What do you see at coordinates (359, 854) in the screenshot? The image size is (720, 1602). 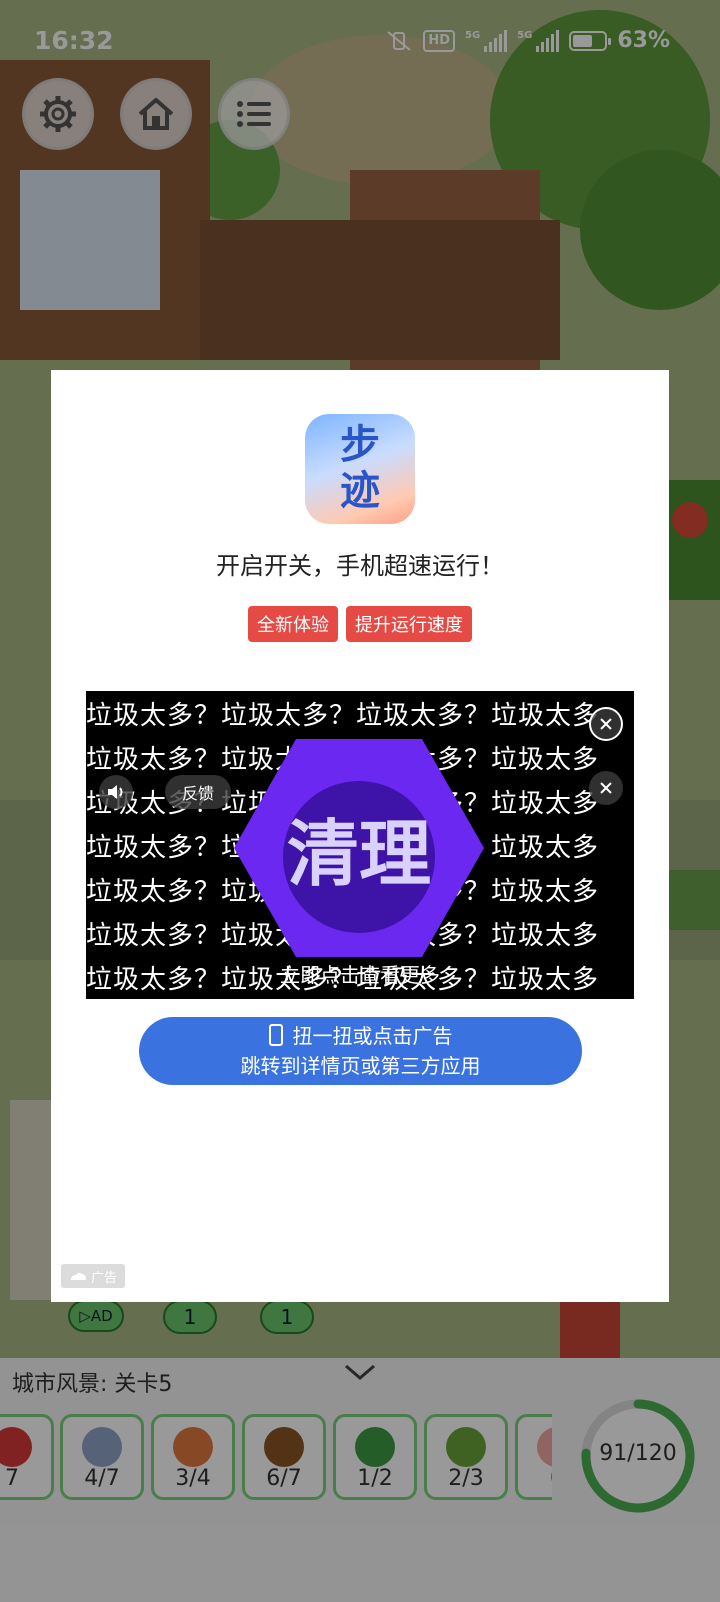 I see `hex-text: 清理` at bounding box center [359, 854].